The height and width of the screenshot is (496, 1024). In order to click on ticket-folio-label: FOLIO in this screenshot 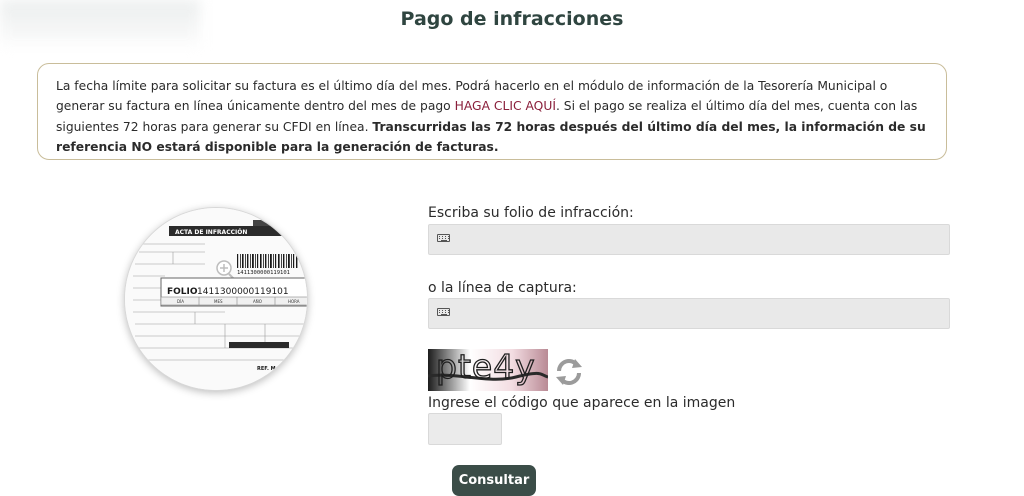, I will do `click(182, 292)`.